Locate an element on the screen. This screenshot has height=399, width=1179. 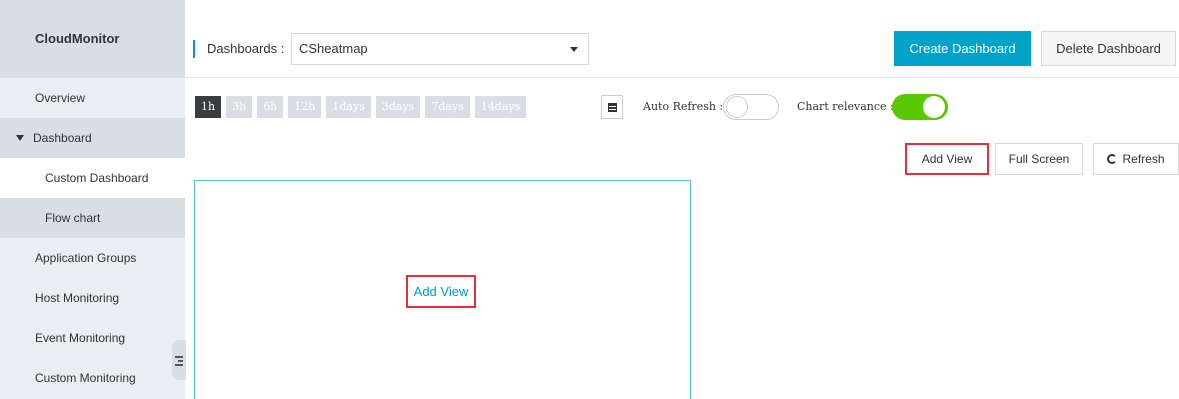
time-range-14days: 14days is located at coordinates (500, 107).